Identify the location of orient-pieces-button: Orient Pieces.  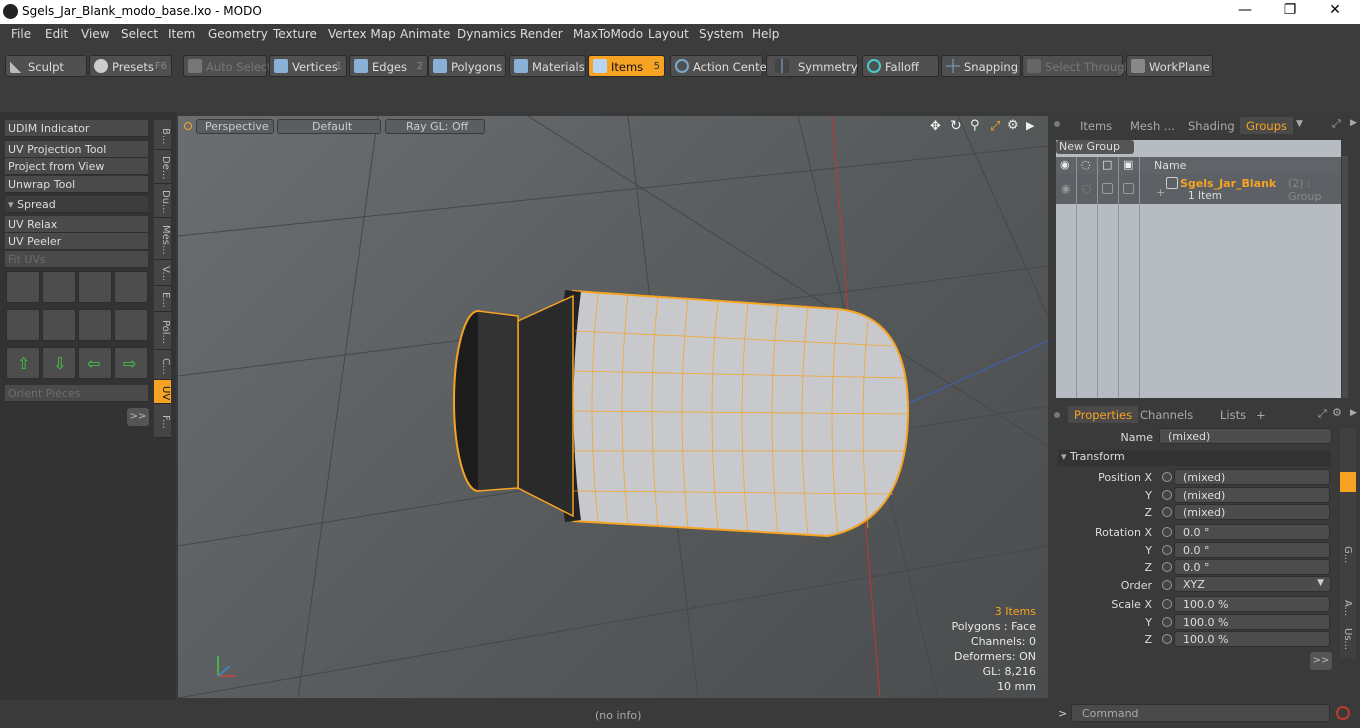
(76, 393).